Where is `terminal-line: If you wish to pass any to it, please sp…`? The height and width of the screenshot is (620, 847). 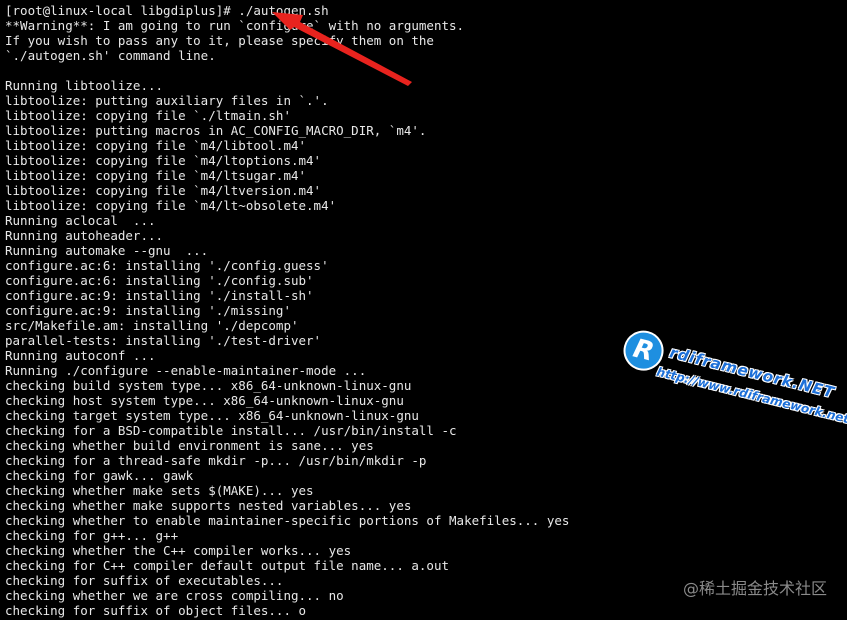 terminal-line: If you wish to pass any to it, please sp… is located at coordinates (219, 40).